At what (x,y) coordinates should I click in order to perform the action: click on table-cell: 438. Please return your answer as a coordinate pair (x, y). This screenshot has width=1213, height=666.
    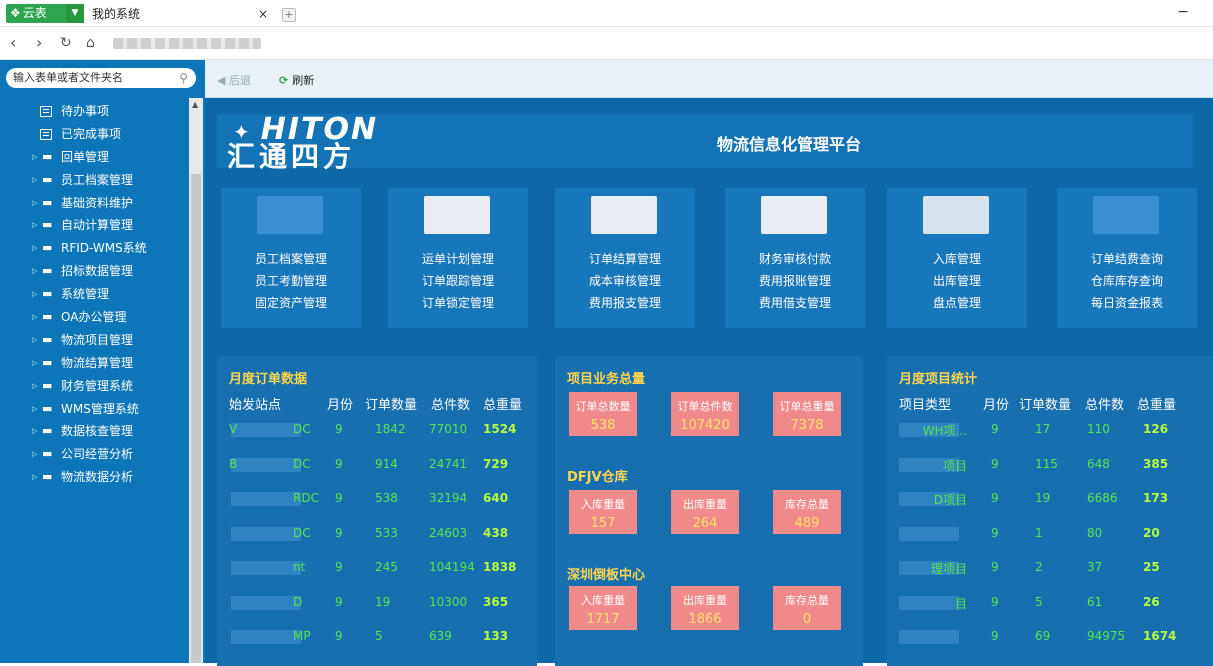
    Looking at the image, I should click on (496, 532).